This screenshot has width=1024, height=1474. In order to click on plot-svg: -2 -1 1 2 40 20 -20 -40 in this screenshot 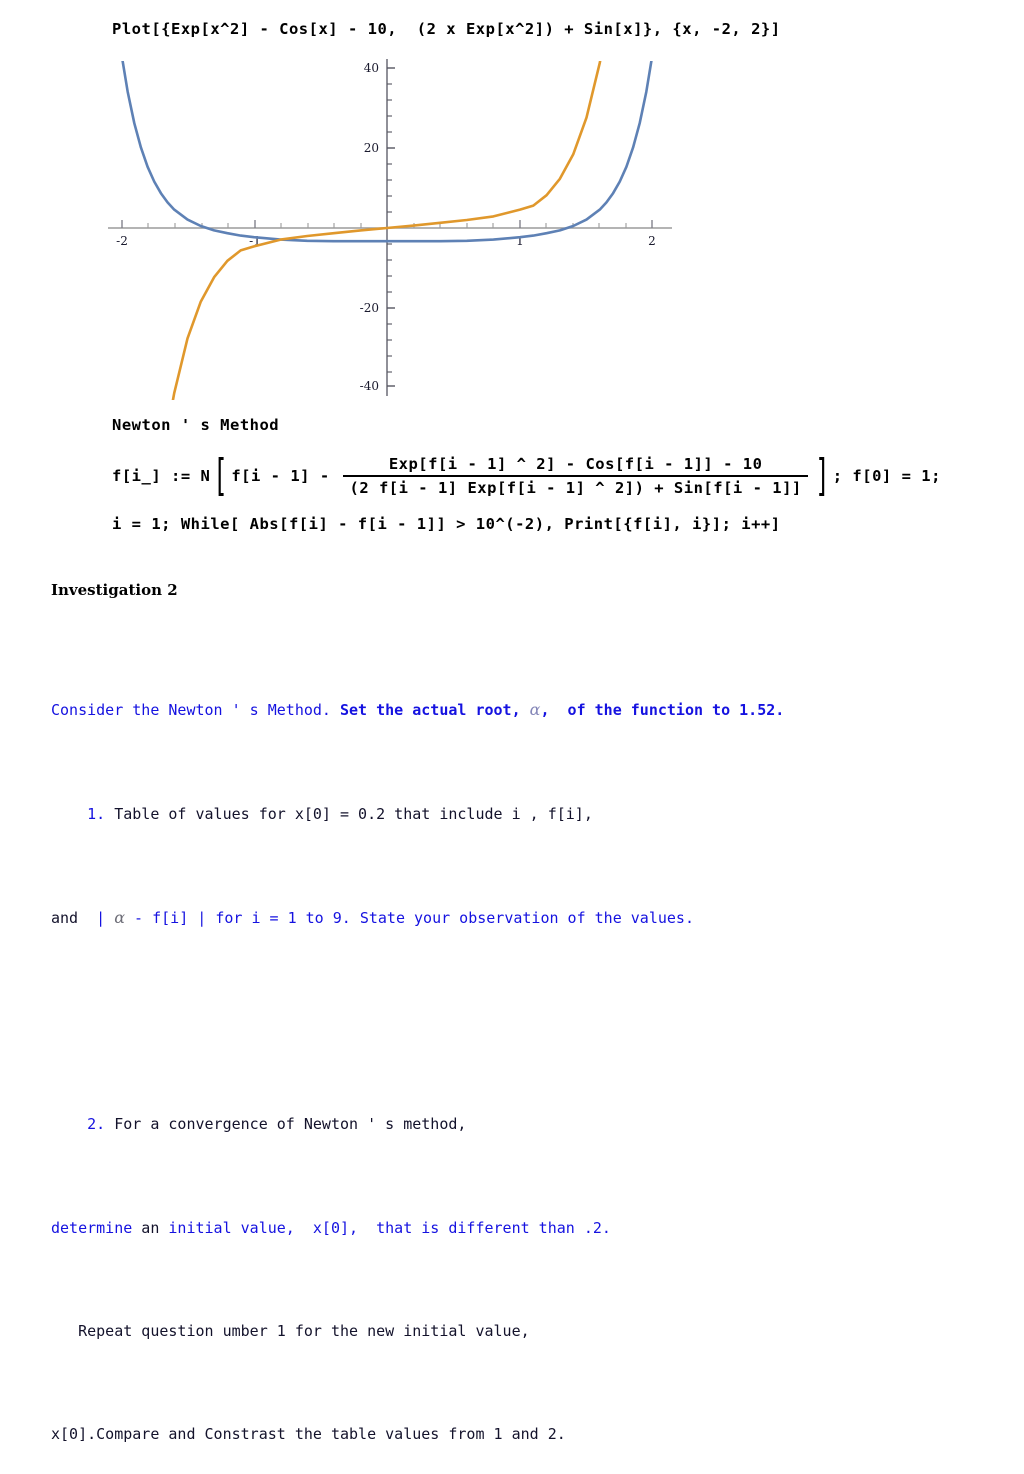, I will do `click(390, 229)`.